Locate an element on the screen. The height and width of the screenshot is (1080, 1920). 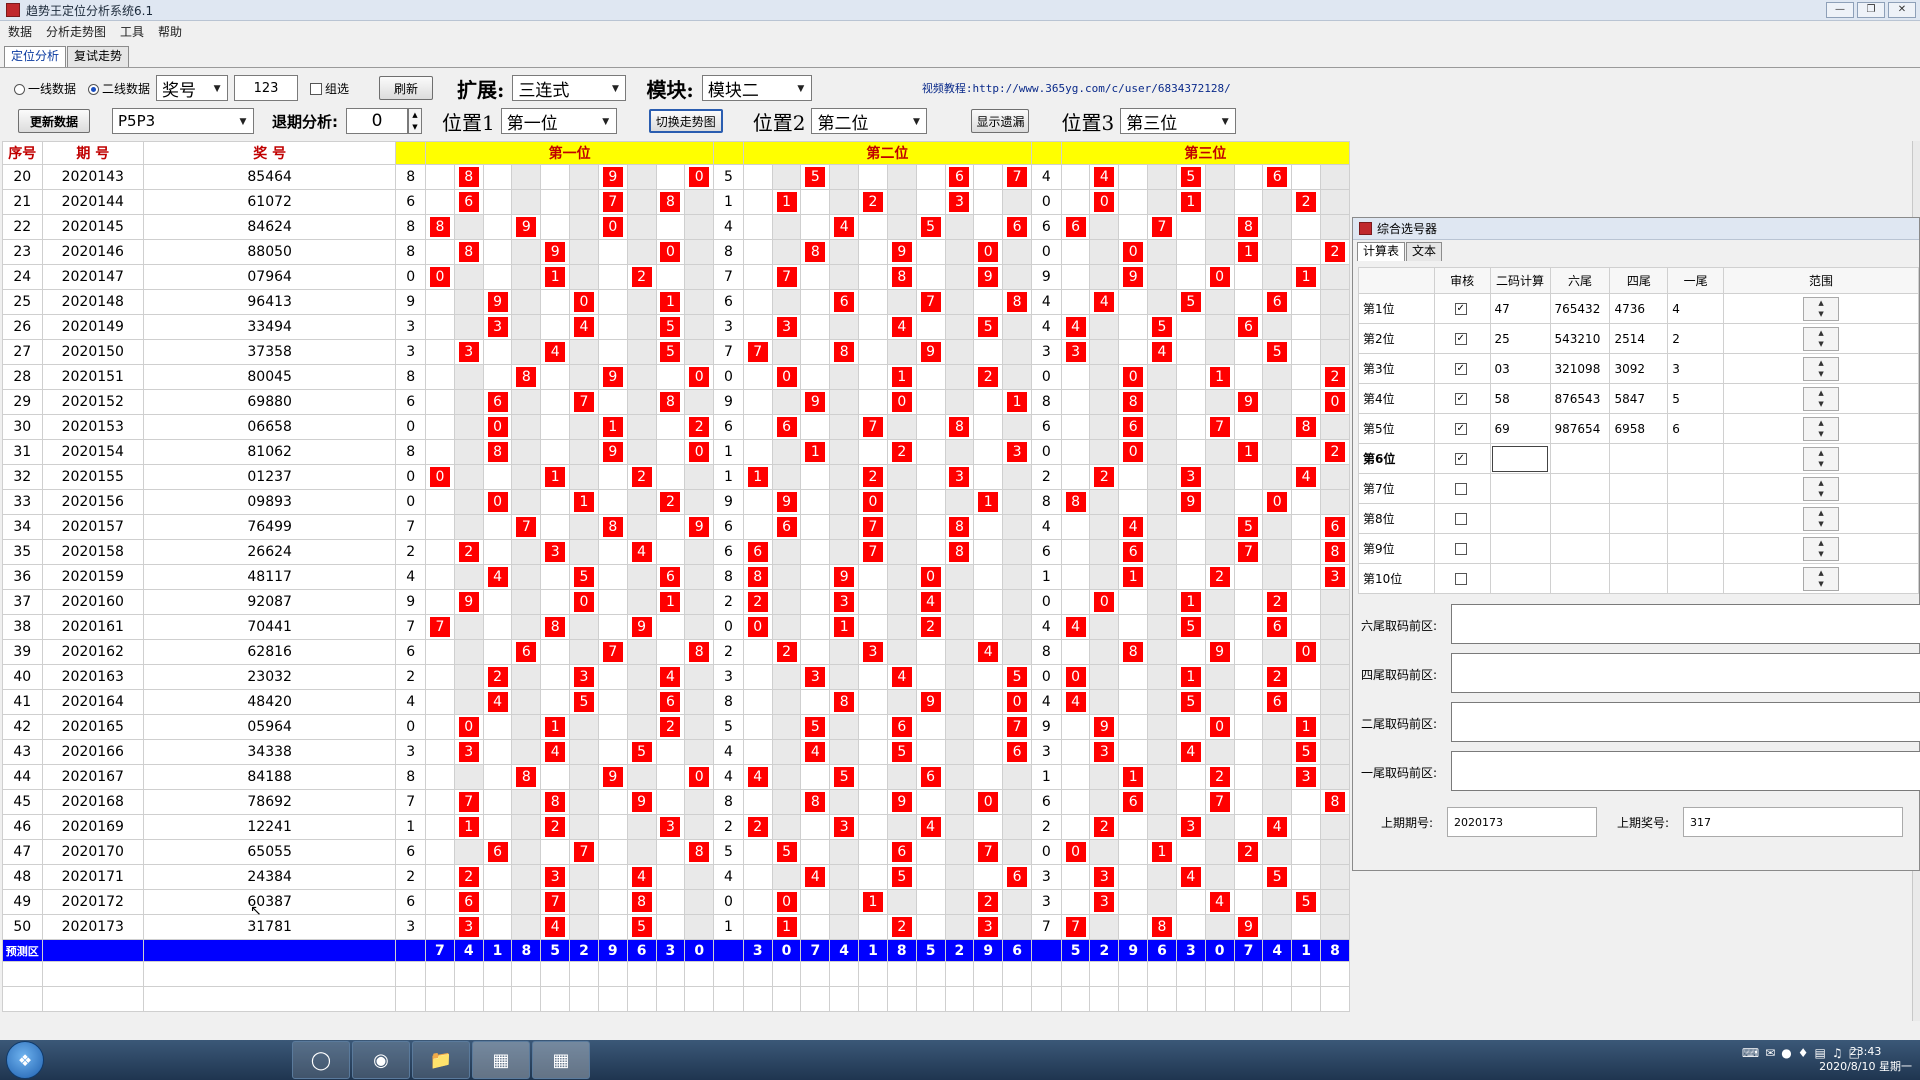
position1-select: 第一位 ▼ is located at coordinates (558, 121).